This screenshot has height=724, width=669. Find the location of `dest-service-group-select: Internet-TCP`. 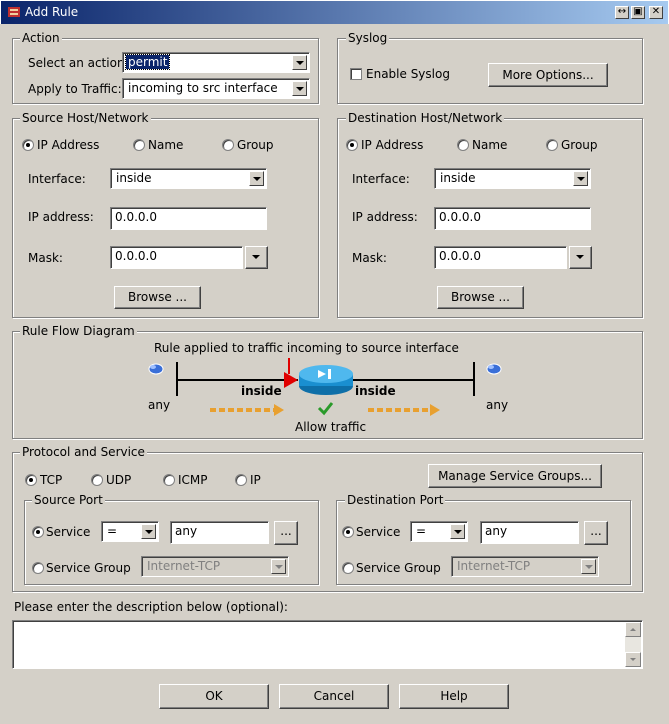

dest-service-group-select: Internet-TCP is located at coordinates (525, 566).